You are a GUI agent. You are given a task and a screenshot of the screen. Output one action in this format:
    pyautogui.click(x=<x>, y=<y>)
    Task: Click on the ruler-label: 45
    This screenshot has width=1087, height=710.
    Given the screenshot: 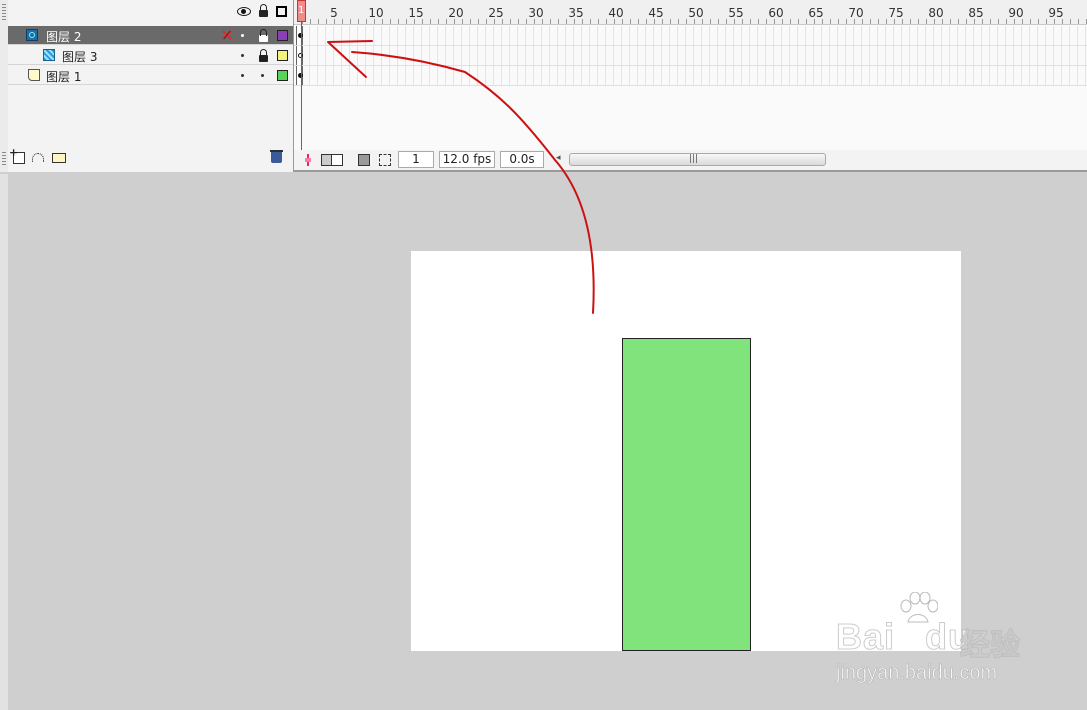 What is the action you would take?
    pyautogui.click(x=656, y=13)
    